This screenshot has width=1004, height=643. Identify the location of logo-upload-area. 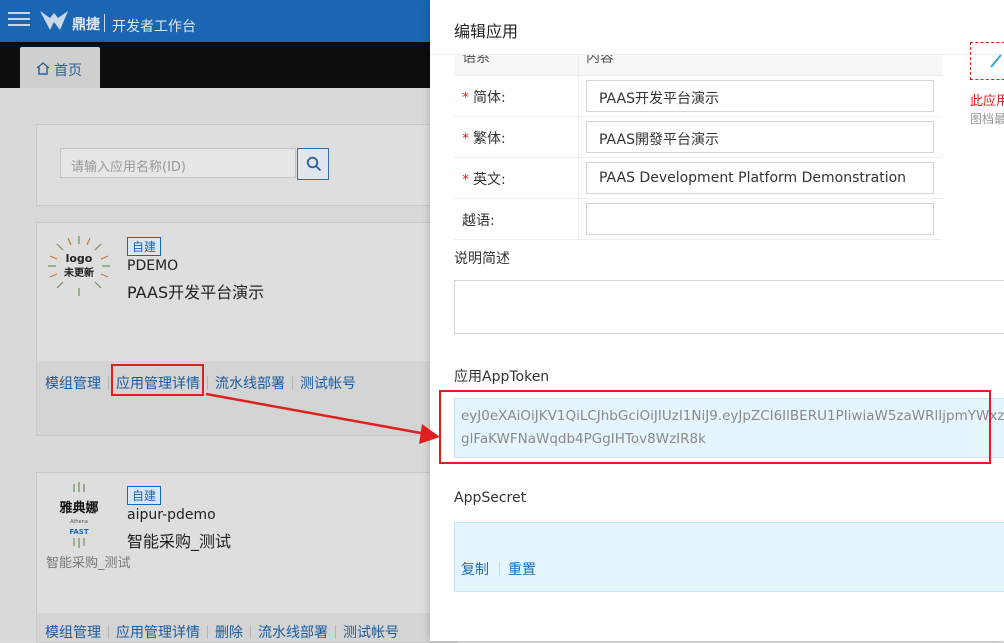
(987, 61).